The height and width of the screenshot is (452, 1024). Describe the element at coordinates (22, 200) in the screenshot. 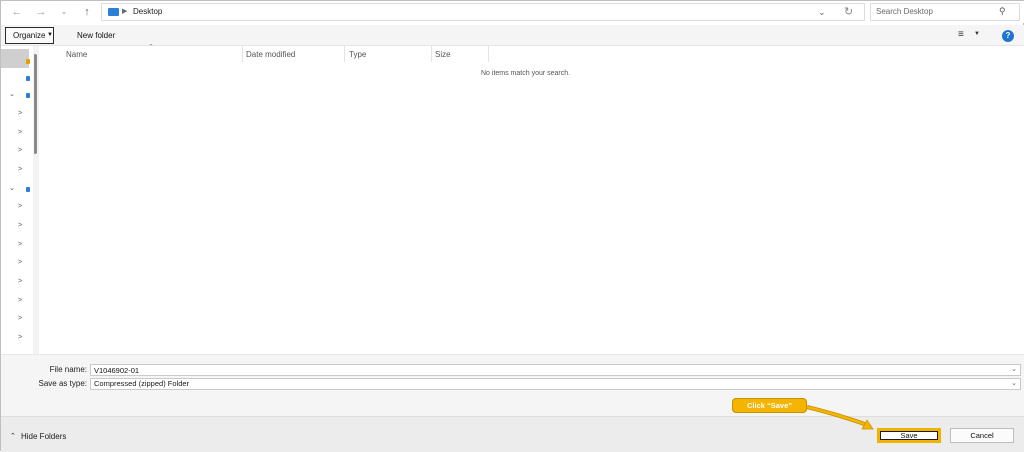

I see `navigation-pane: ⌄ > > > > ⌄ > > > > > > > >` at that location.